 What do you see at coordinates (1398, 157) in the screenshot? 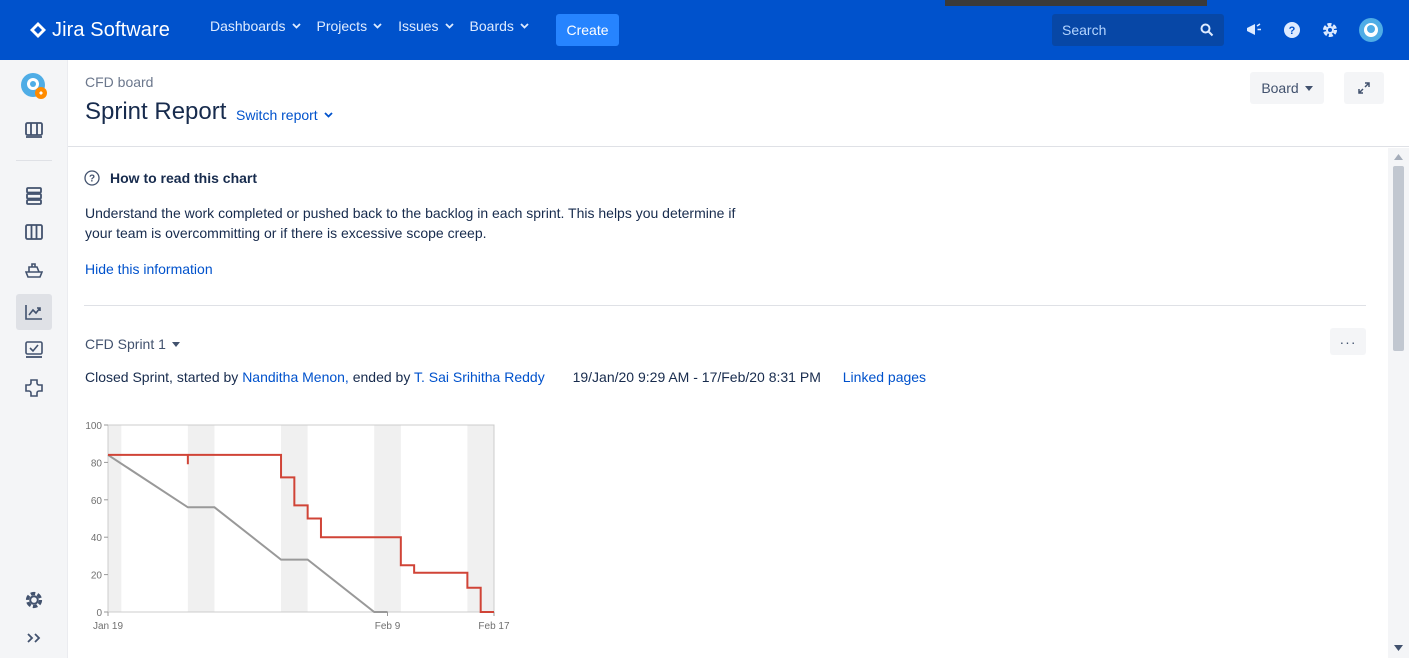
I see `scroll-up-icon` at bounding box center [1398, 157].